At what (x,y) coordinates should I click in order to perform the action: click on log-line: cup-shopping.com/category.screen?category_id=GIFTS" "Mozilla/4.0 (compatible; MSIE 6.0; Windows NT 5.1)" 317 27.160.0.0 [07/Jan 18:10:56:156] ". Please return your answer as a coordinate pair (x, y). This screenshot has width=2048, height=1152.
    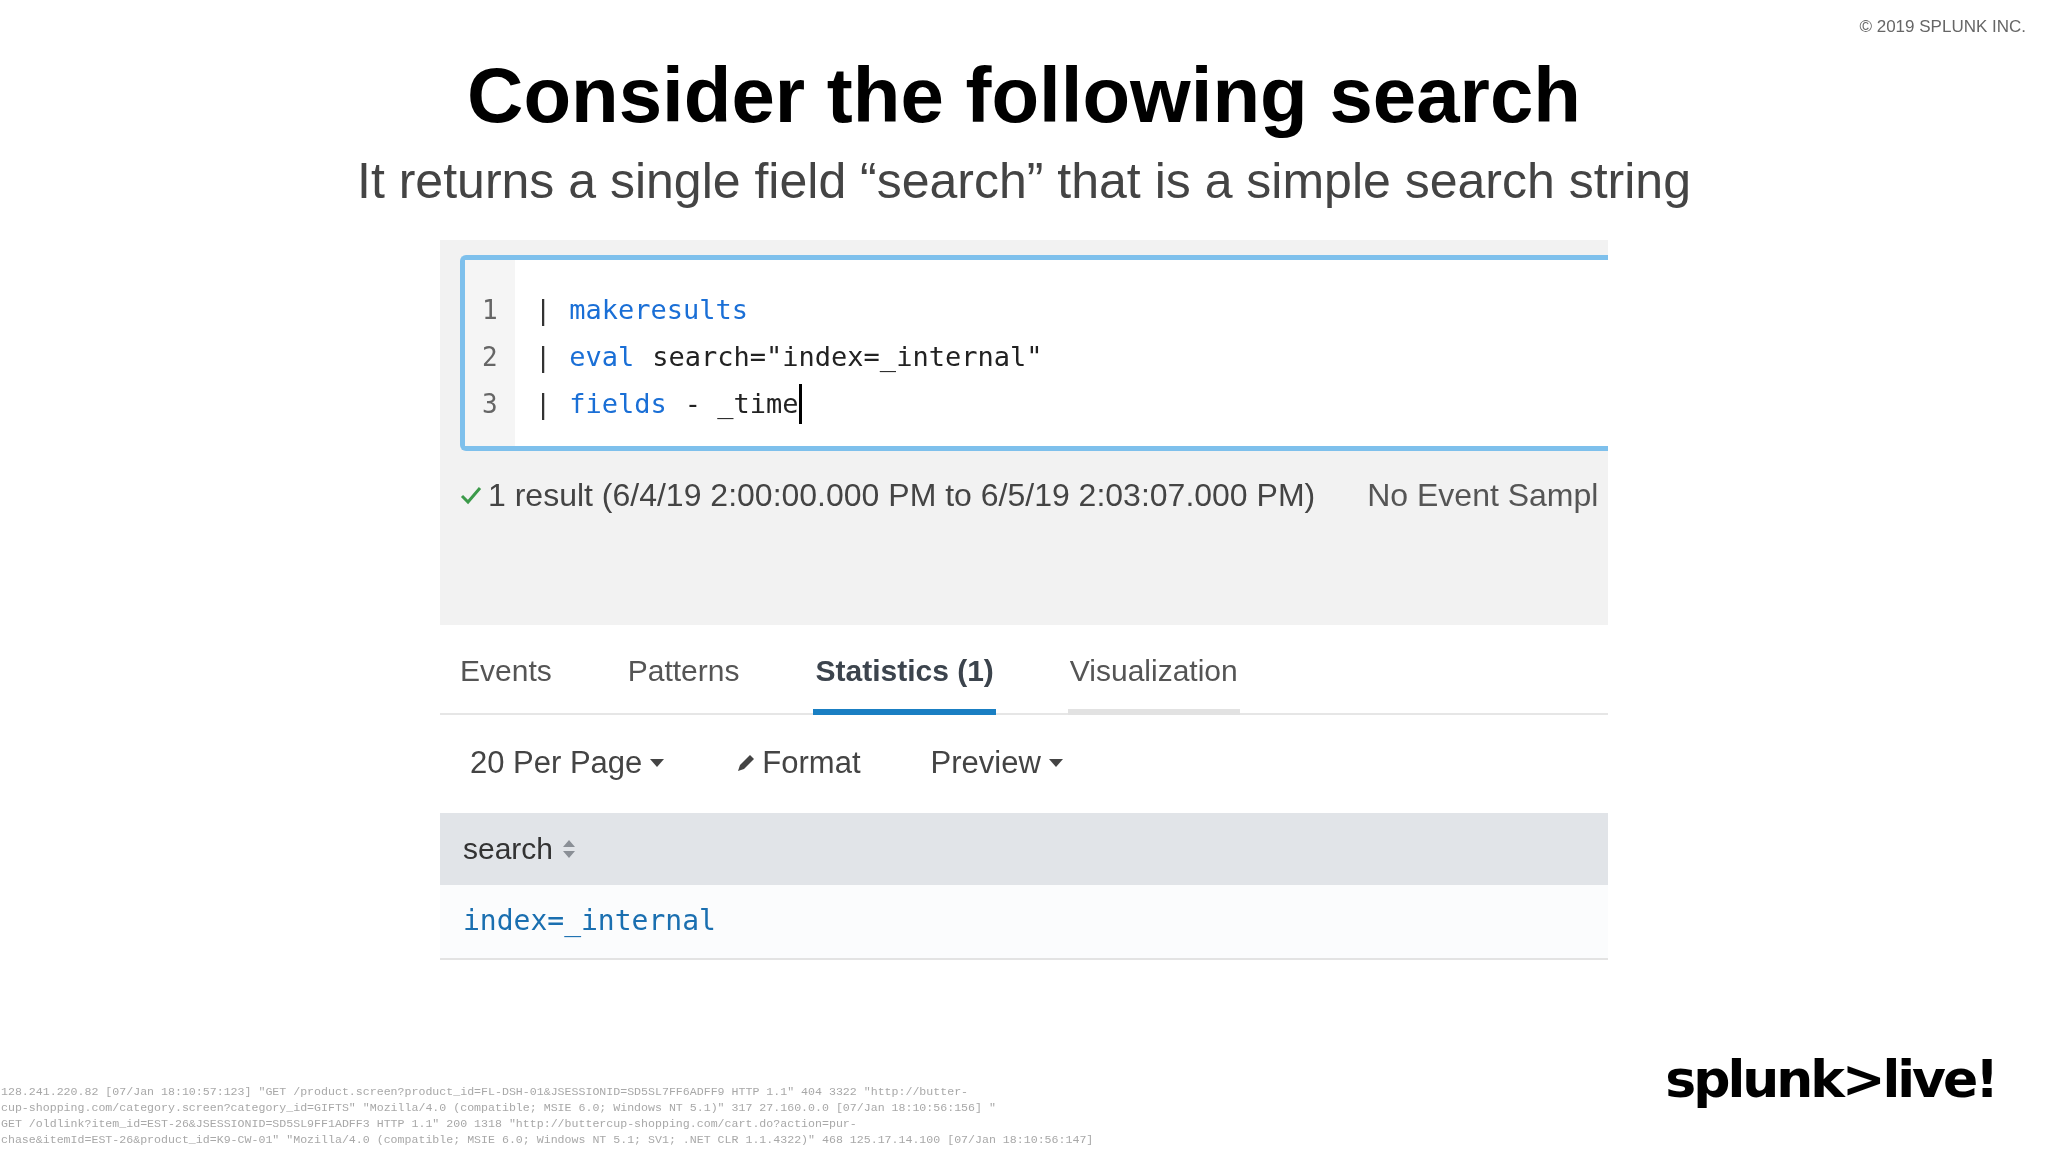
    Looking at the image, I should click on (499, 1108).